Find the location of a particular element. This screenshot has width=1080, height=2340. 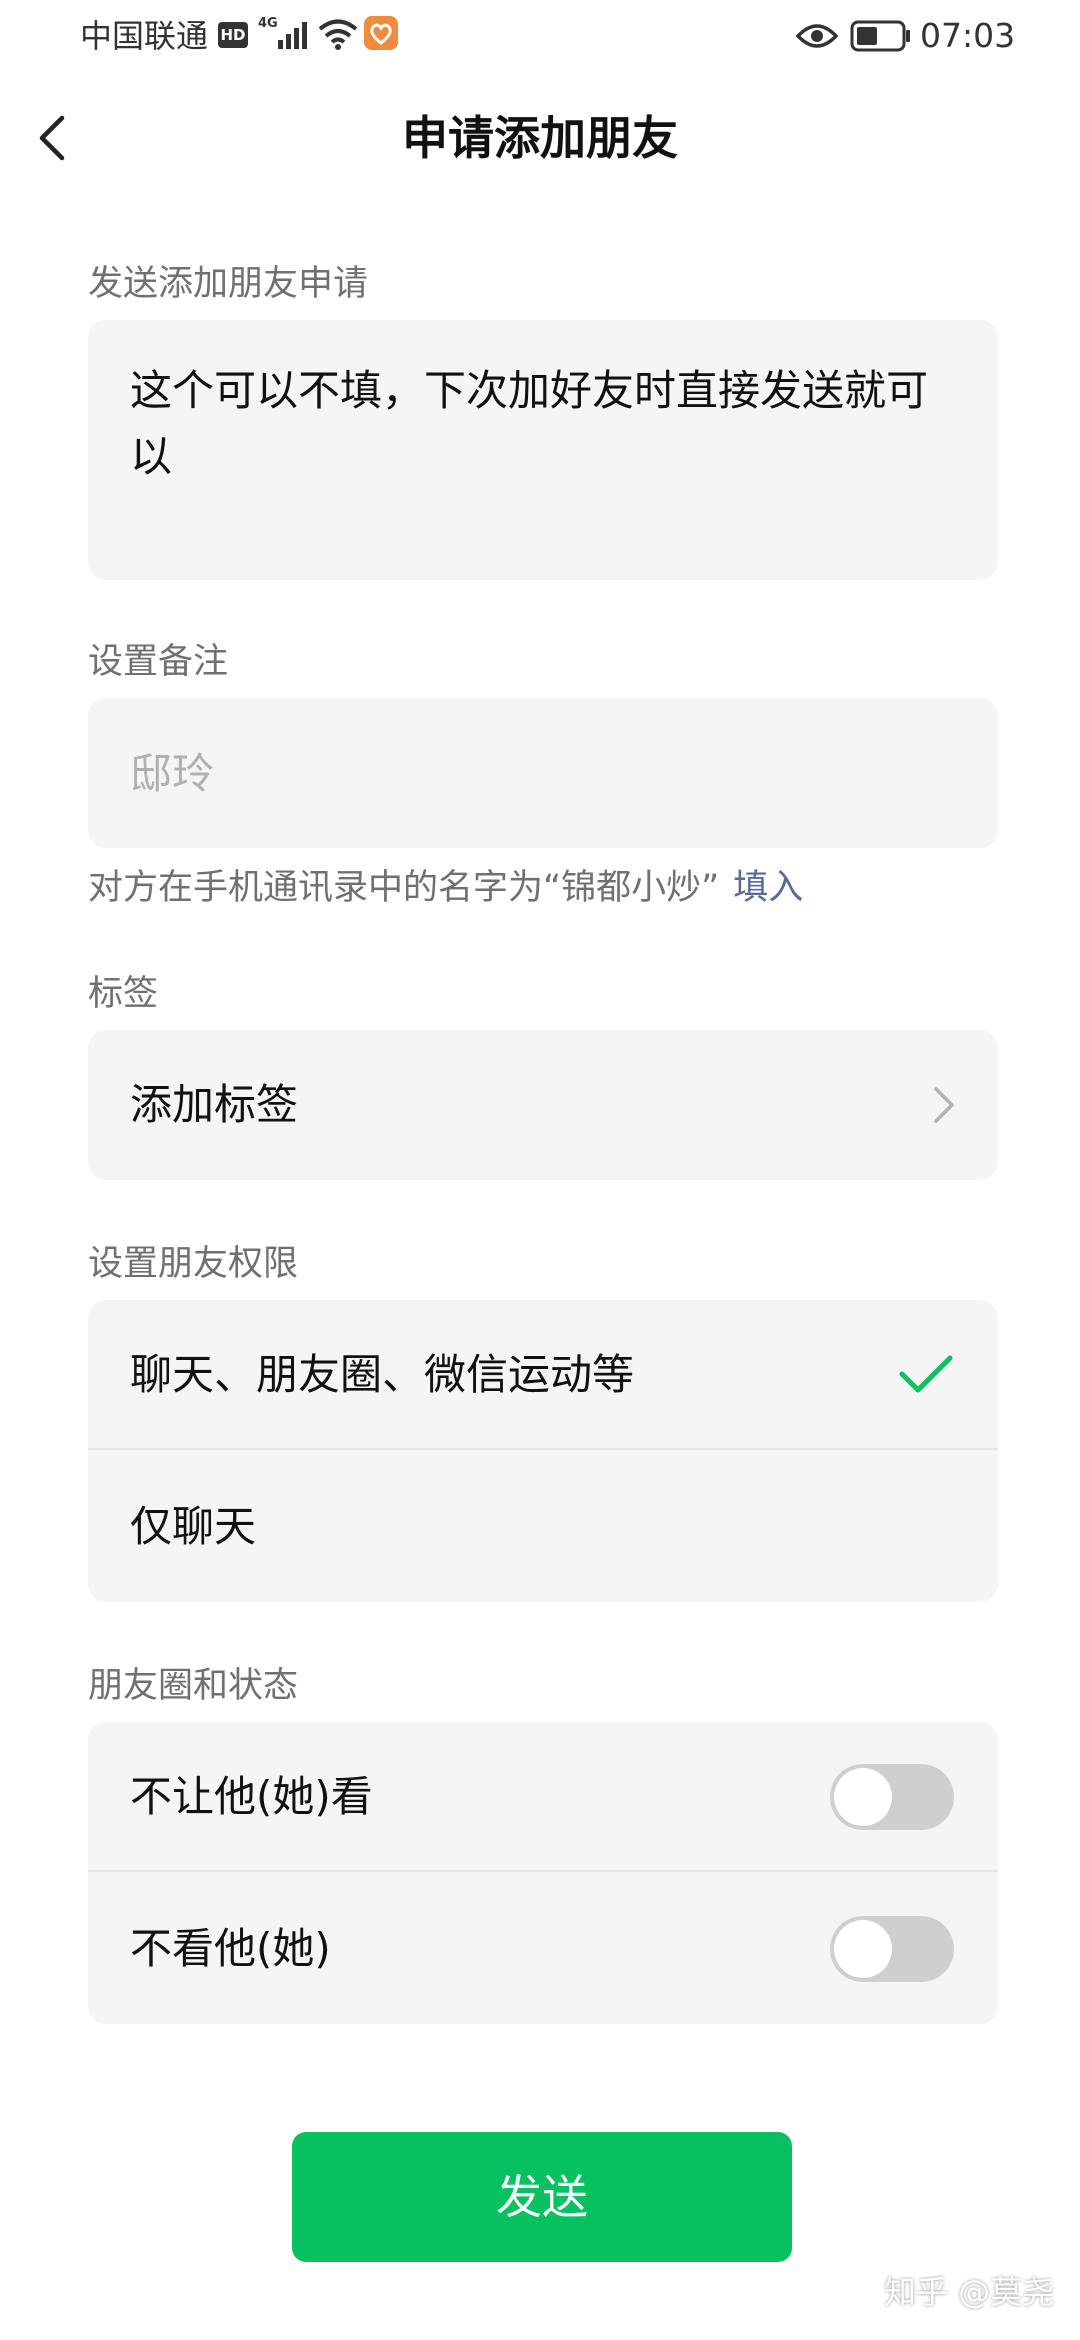

hide-their-moments-row: 不看他(她) is located at coordinates (543, 1949).